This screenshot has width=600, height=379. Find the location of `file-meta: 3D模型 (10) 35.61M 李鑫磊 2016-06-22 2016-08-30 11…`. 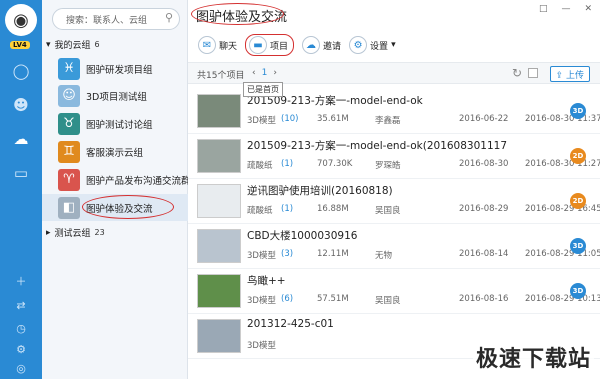

file-meta: 3D模型 (10) 35.61M 李鑫磊 2016-06-22 2016-08-30 11… is located at coordinates (423, 120).